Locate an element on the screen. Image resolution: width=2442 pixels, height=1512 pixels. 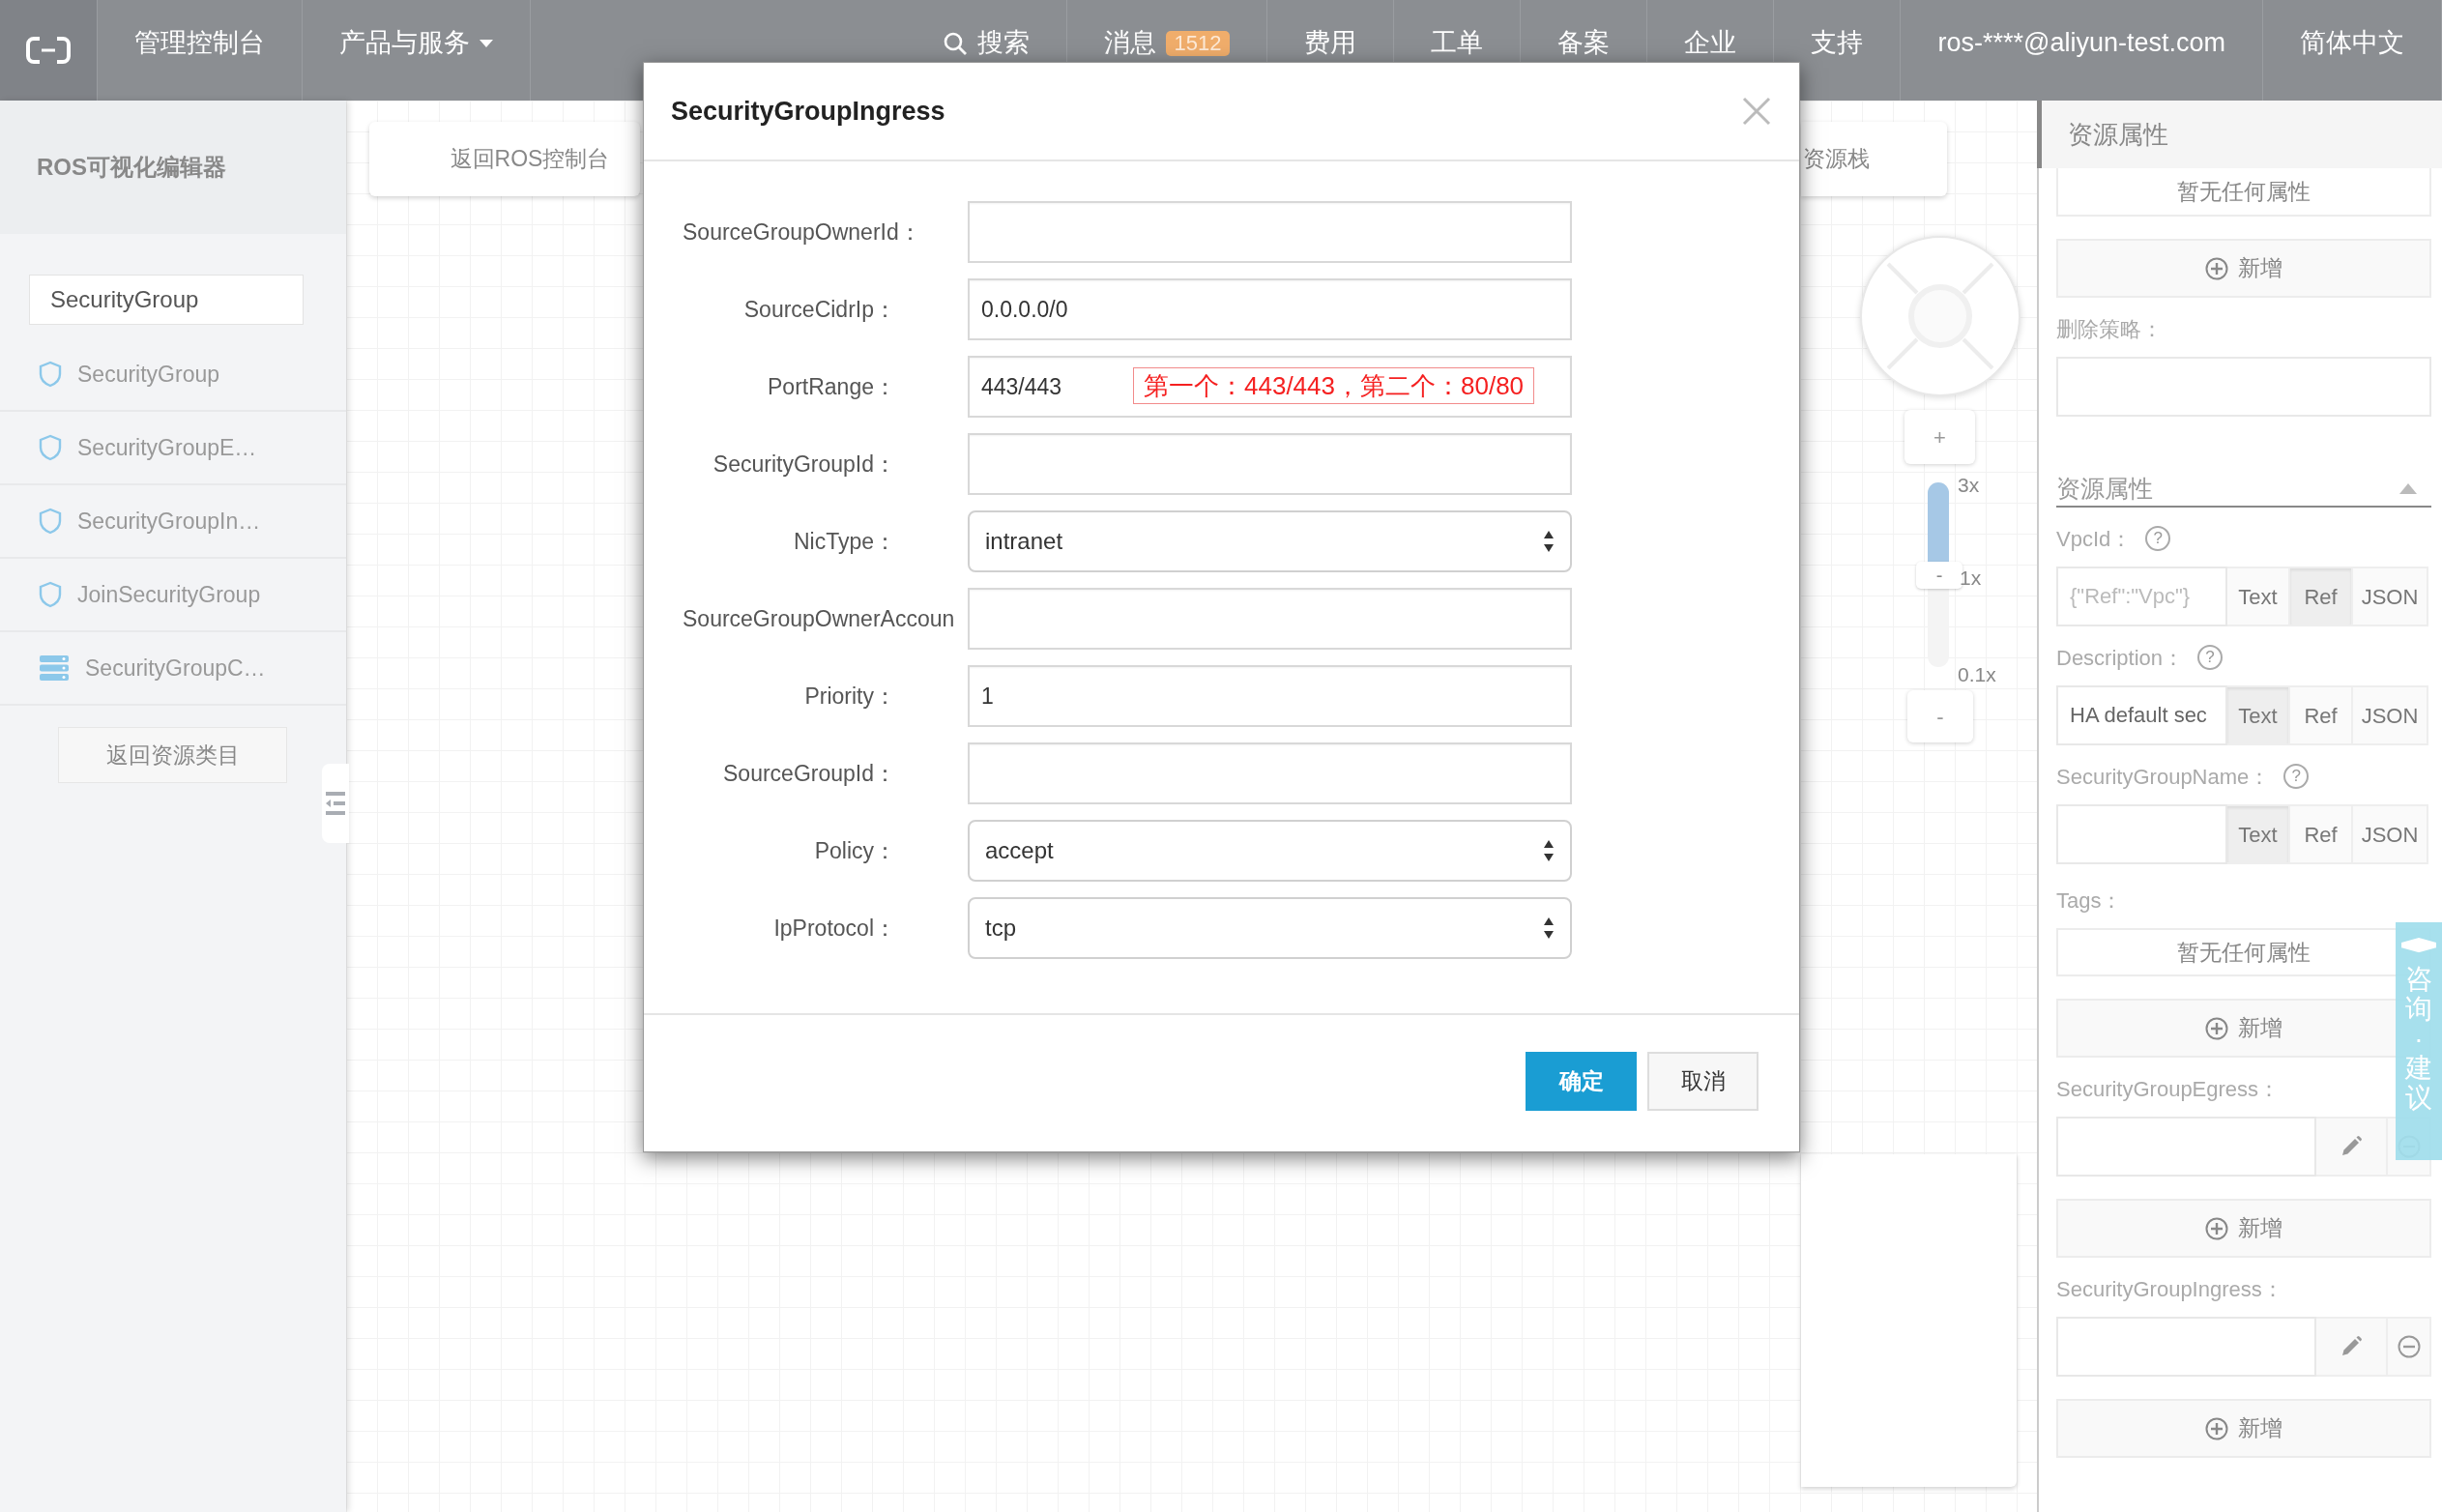
field-label: SecurityGroupName： is located at coordinates (2163, 777).